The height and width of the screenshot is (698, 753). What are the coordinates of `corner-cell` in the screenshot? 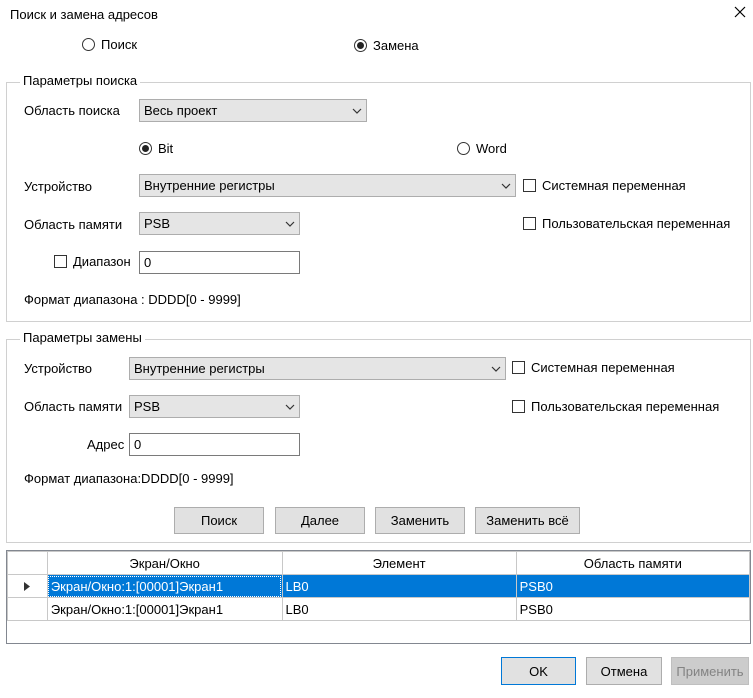 It's located at (27, 563).